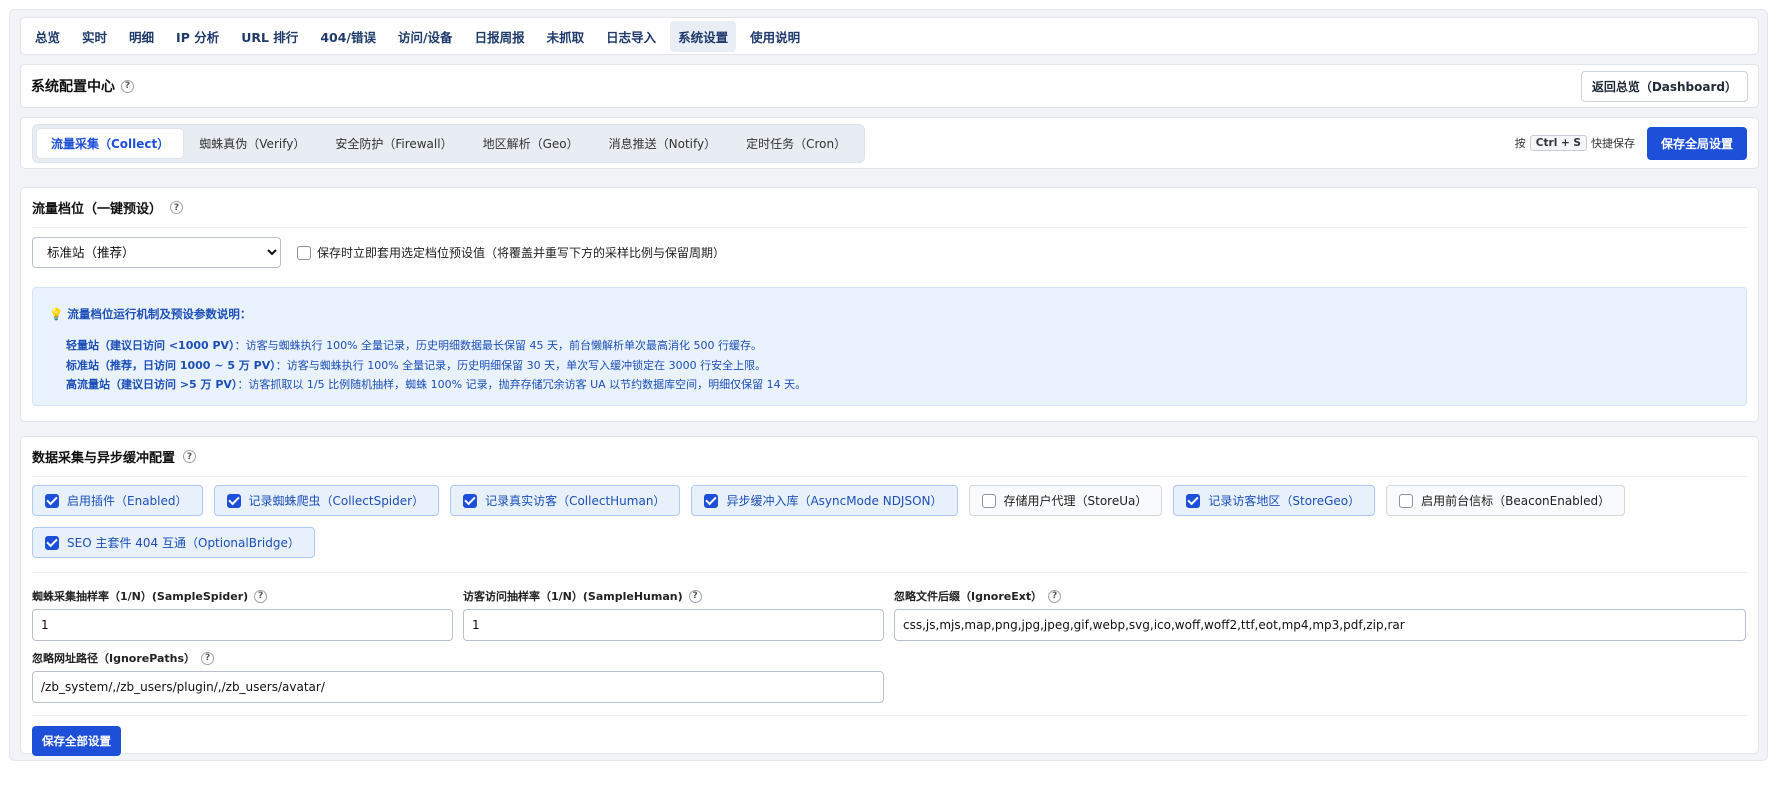 This screenshot has height=805, width=1779. I want to click on collect-option-label: SEO 主套件 404 互通（OptionalBridge）, so click(183, 543).